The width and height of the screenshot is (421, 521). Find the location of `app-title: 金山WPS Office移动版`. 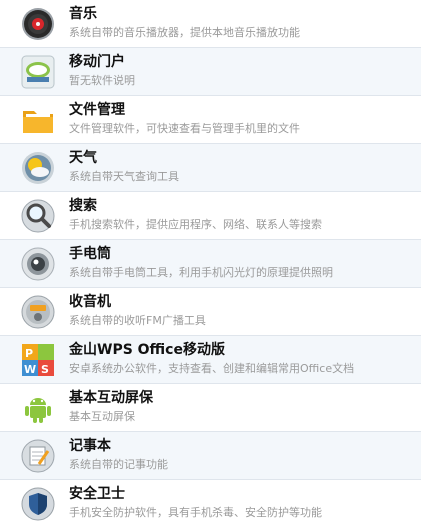

app-title: 金山WPS Office移动版 is located at coordinates (147, 350).